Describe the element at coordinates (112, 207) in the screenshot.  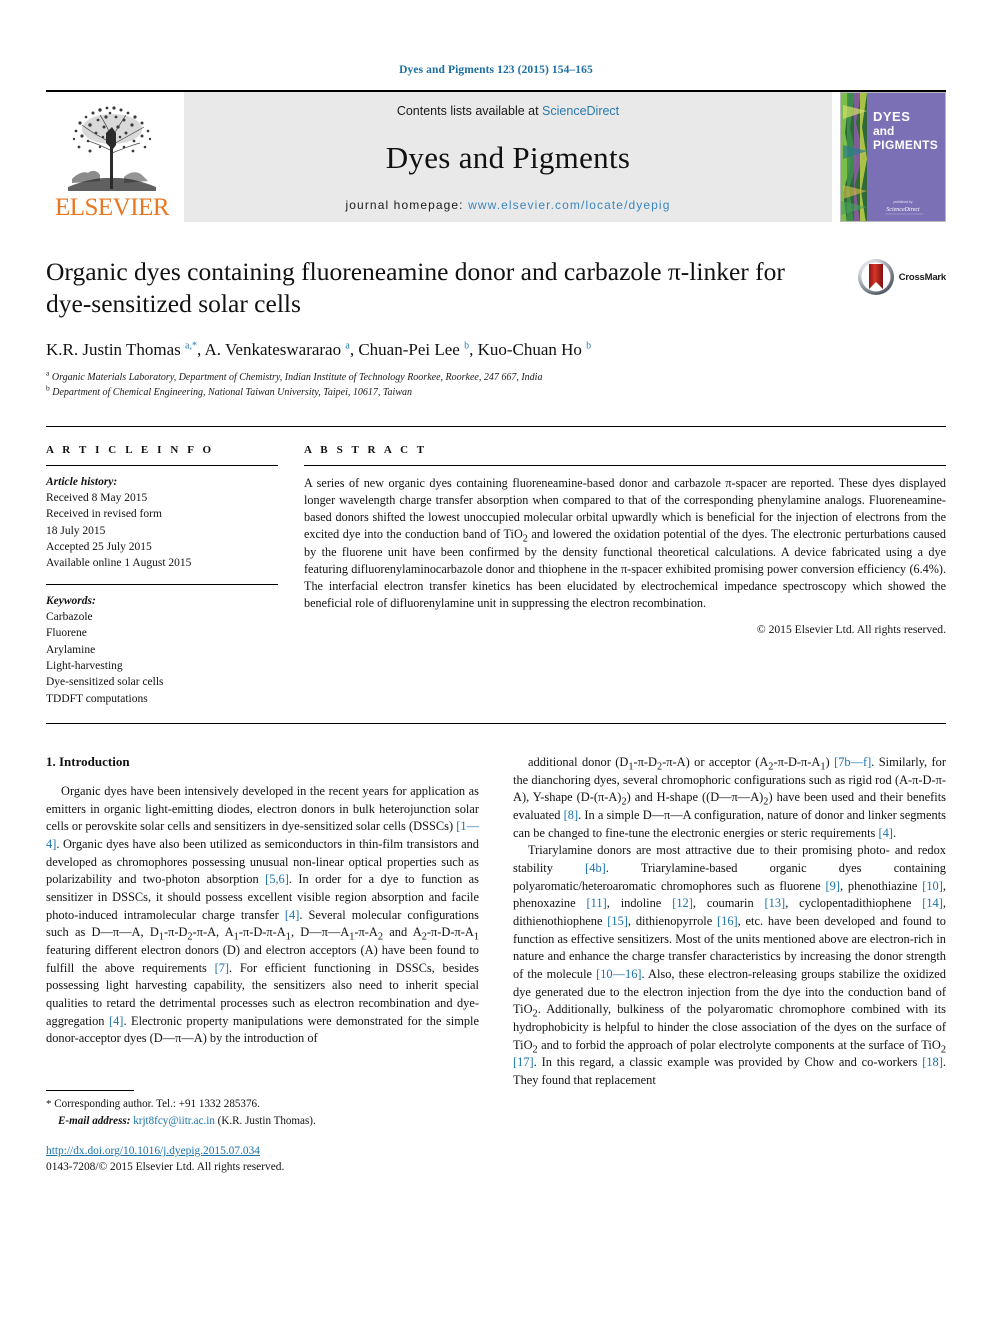
I see `elsevier-wordmark: ELSEVIER` at that location.